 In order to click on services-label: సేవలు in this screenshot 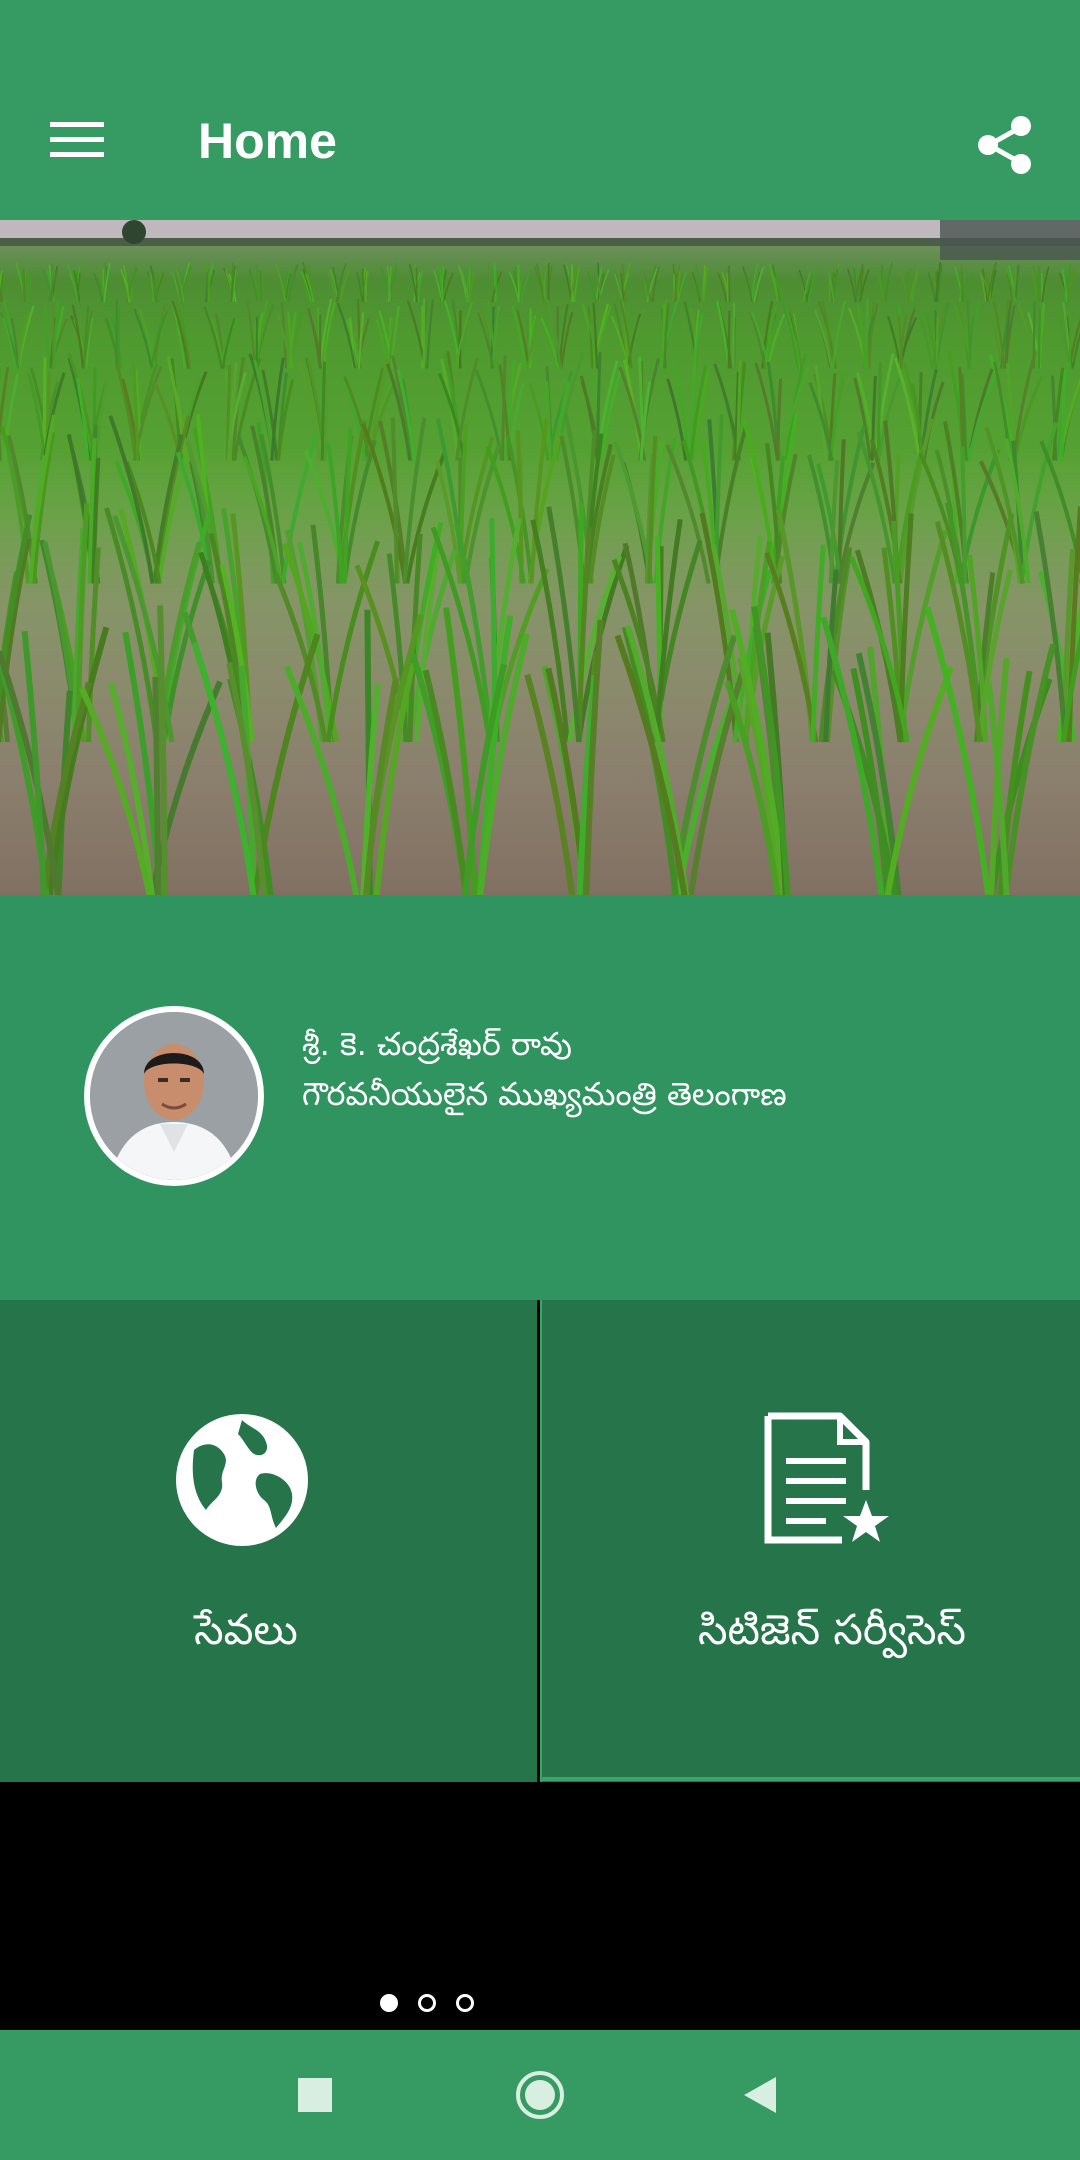, I will do `click(246, 1629)`.